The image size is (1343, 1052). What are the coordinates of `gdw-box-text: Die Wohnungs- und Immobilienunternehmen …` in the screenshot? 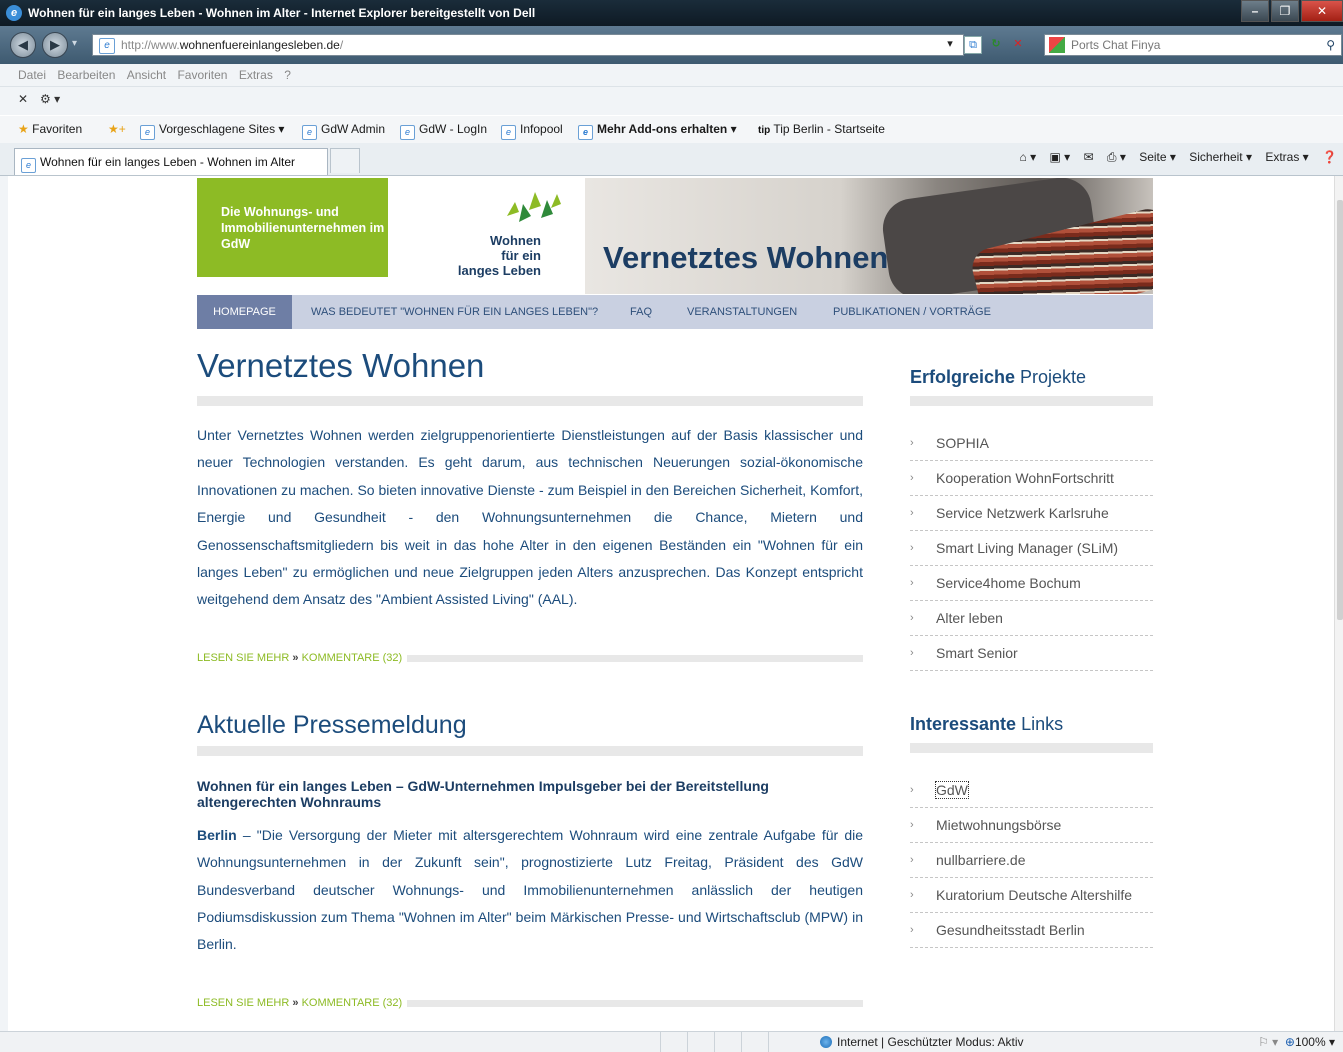 It's located at (303, 228).